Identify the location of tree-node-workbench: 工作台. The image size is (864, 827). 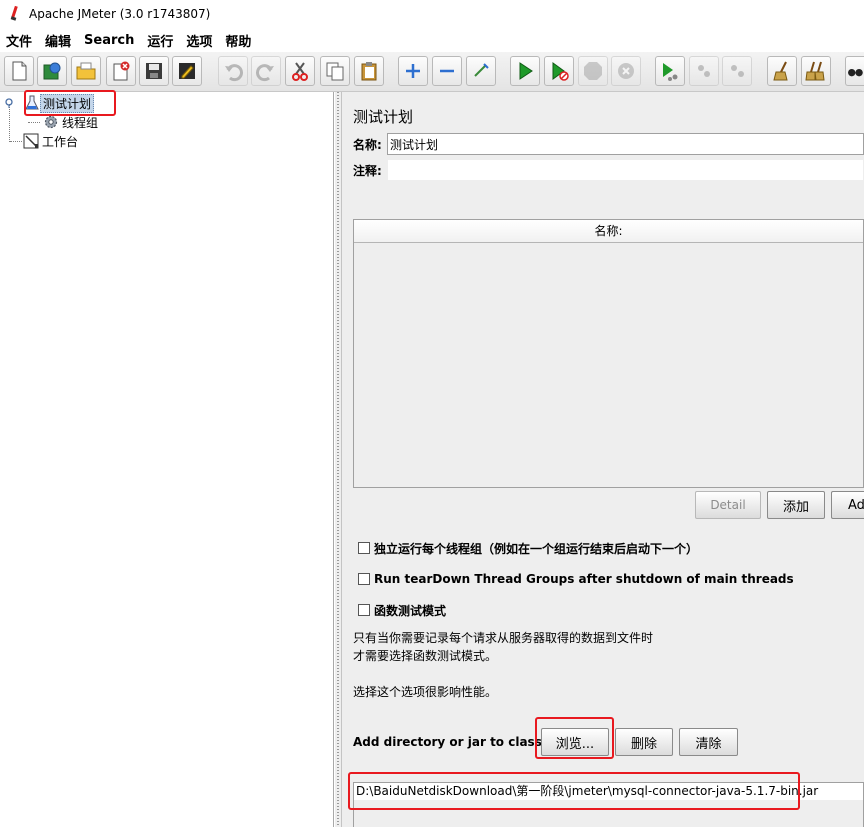
(51, 141).